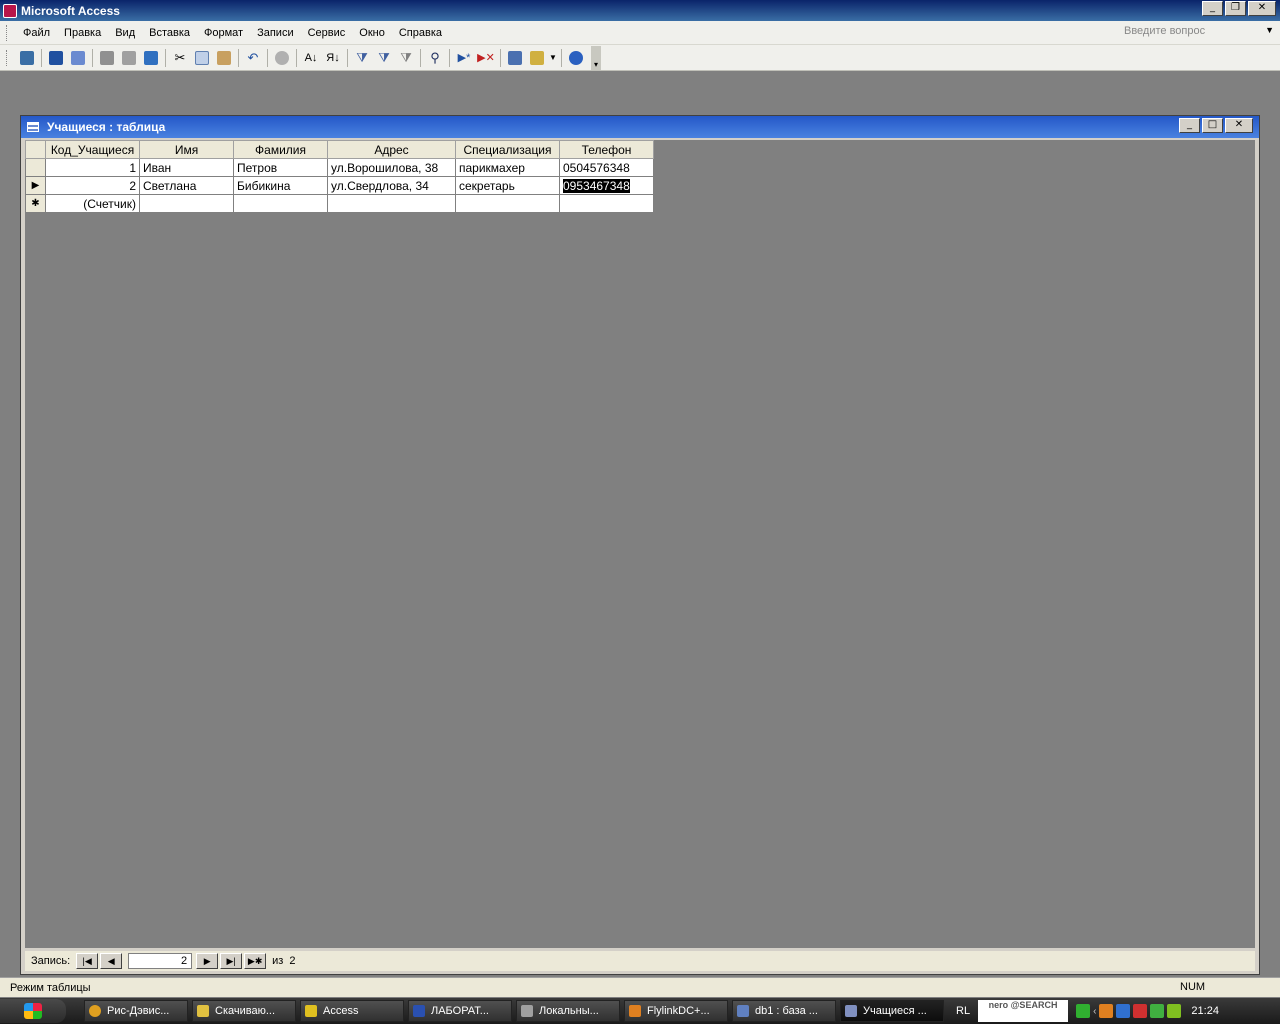 This screenshot has height=1024, width=1280. What do you see at coordinates (129, 58) in the screenshot?
I see `print-preview-icon` at bounding box center [129, 58].